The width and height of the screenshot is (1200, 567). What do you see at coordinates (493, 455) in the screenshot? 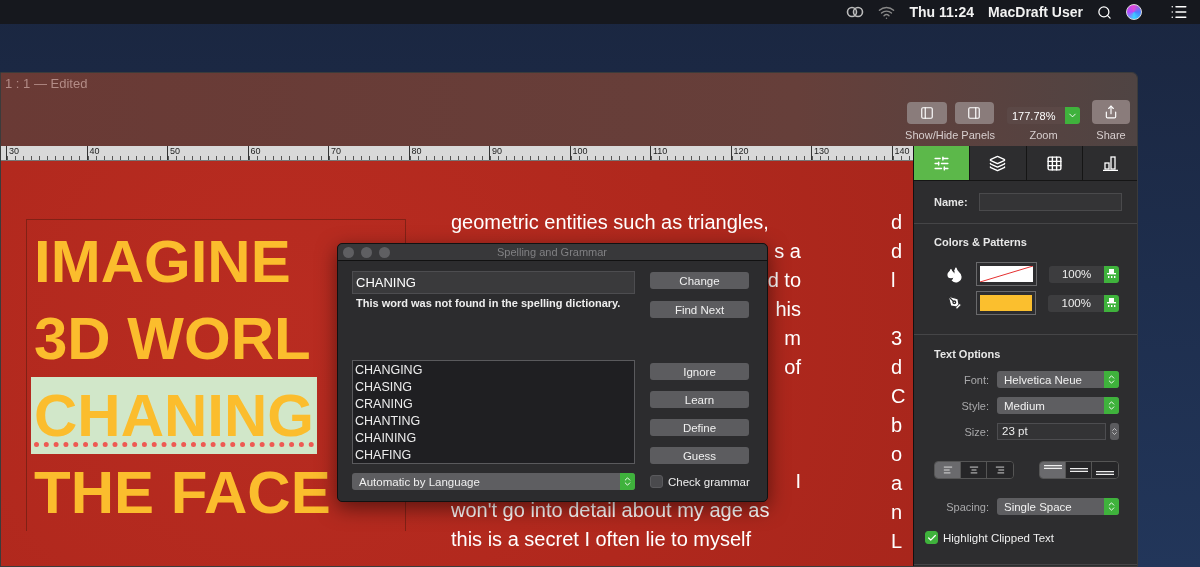
I see `suggestion-item: CHAFING` at bounding box center [493, 455].